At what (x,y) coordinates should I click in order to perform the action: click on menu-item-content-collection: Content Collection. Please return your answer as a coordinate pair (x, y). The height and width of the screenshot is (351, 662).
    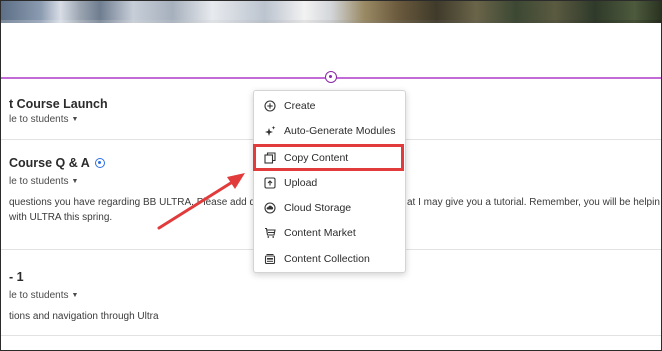
    Looking at the image, I should click on (329, 259).